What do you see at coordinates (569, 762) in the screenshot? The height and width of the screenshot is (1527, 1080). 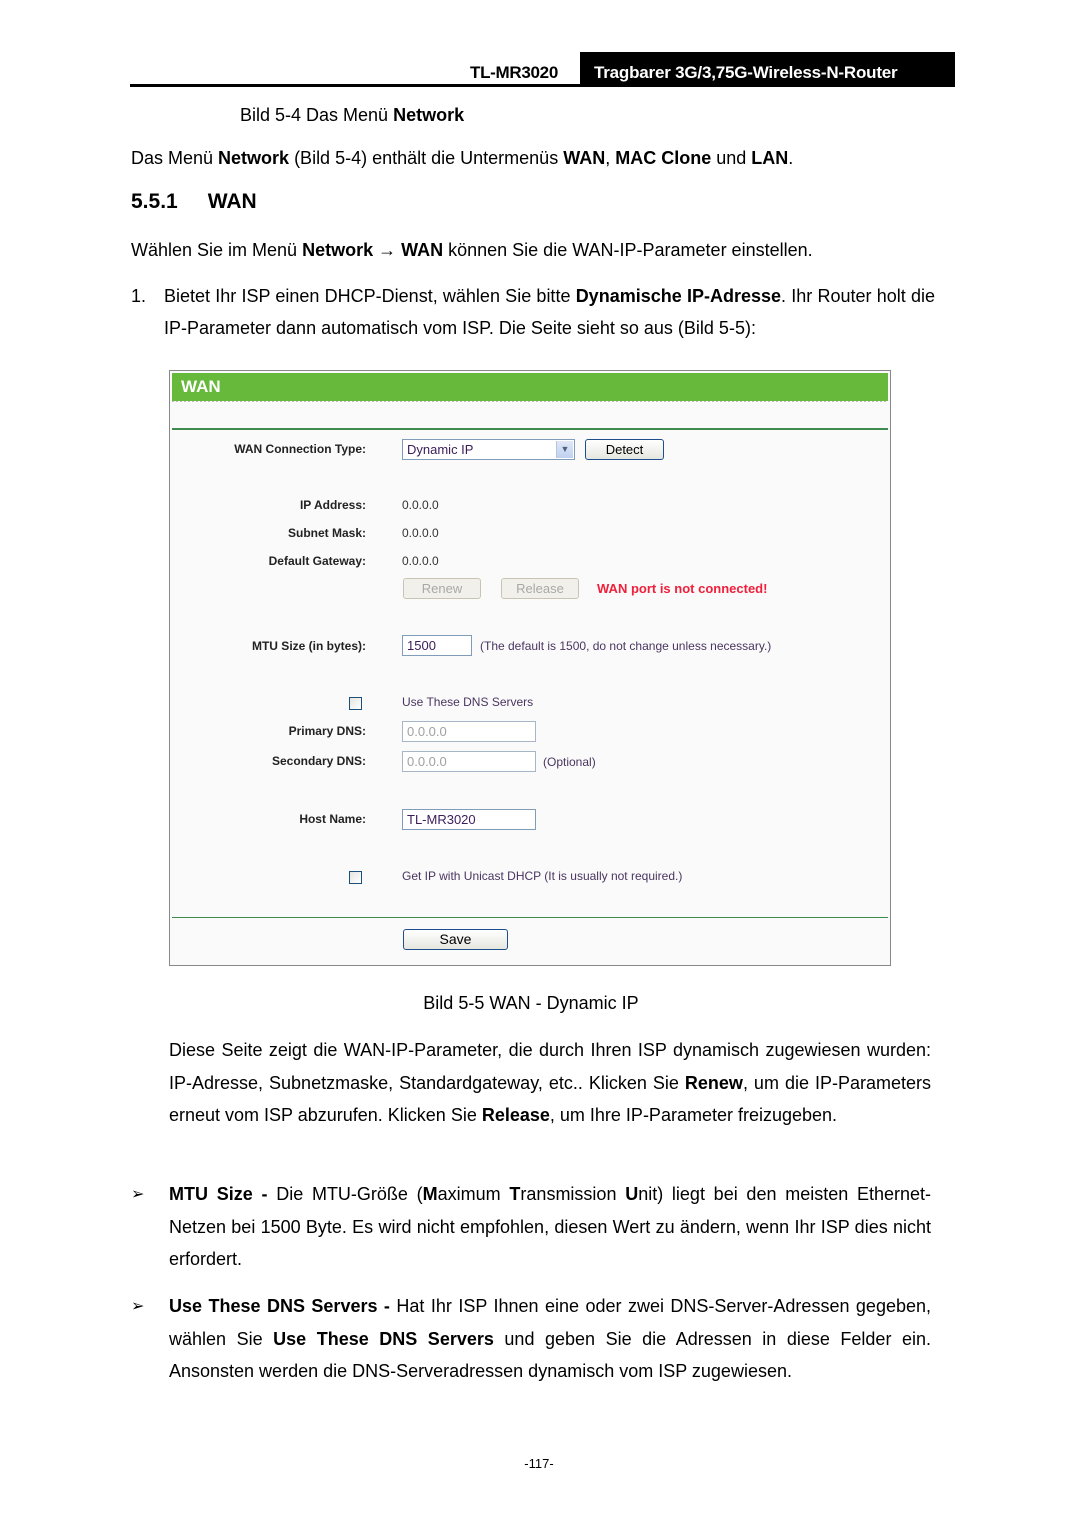 I see `optional-hint: (Optional)` at bounding box center [569, 762].